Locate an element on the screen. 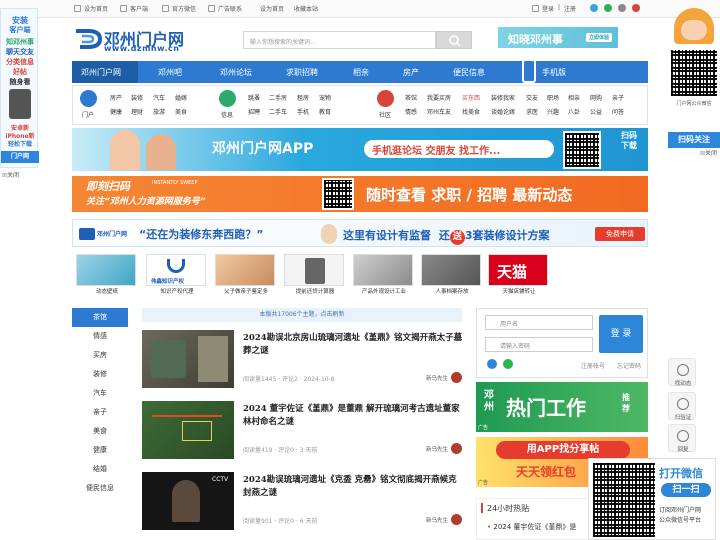 The image size is (720, 540). nav-item-services: 便民信息 is located at coordinates (469, 72).